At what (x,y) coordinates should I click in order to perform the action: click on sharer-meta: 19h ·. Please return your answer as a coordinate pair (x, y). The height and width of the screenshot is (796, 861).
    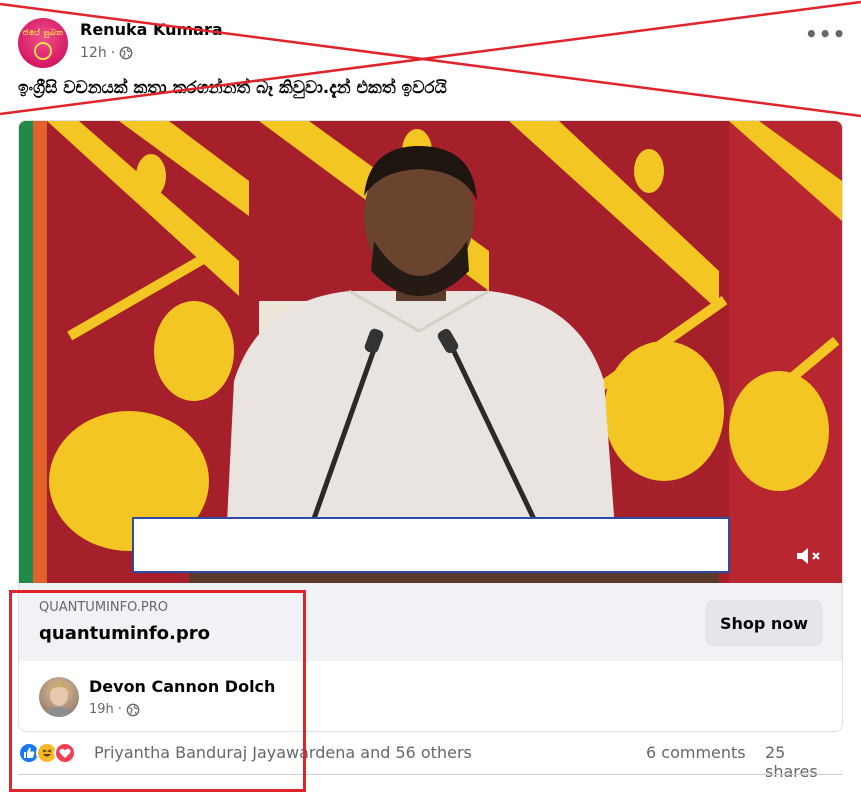
    Looking at the image, I should click on (114, 709).